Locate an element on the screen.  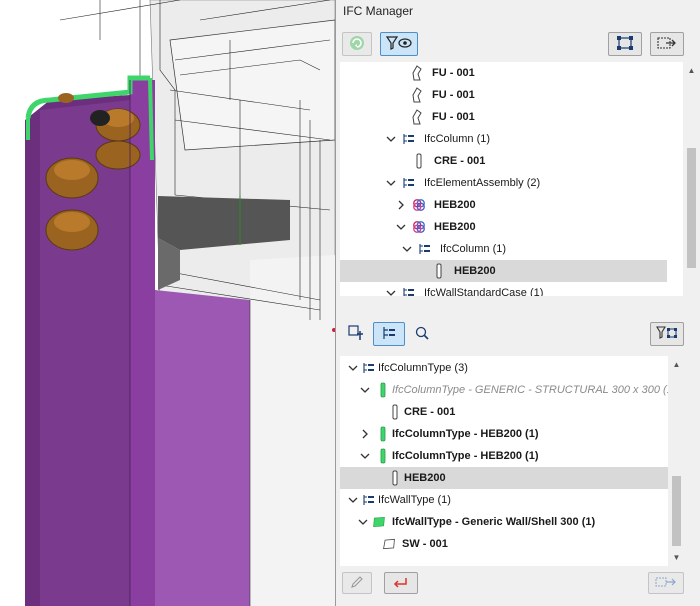
selection-frame-button is located at coordinates (625, 44).